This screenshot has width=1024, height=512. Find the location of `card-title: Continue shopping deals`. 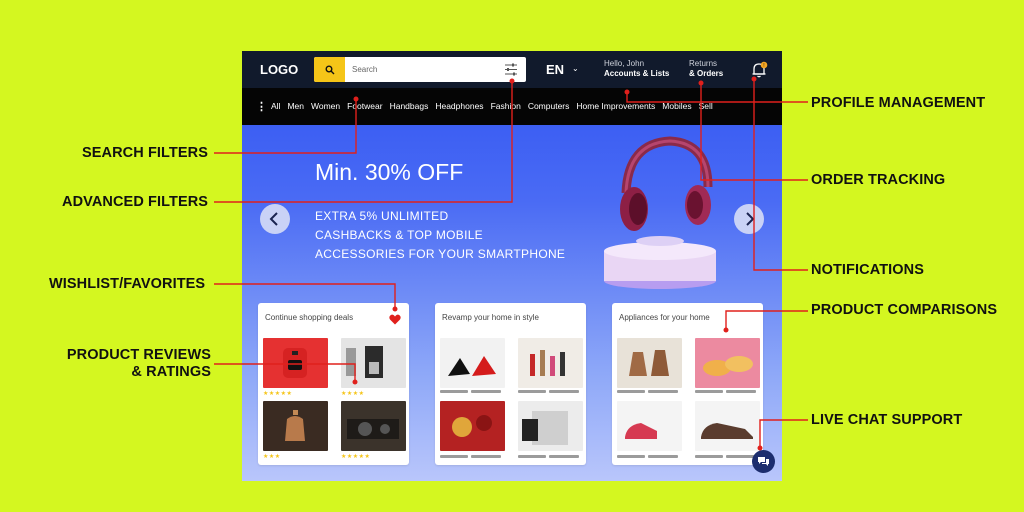

card-title: Continue shopping deals is located at coordinates (309, 317).